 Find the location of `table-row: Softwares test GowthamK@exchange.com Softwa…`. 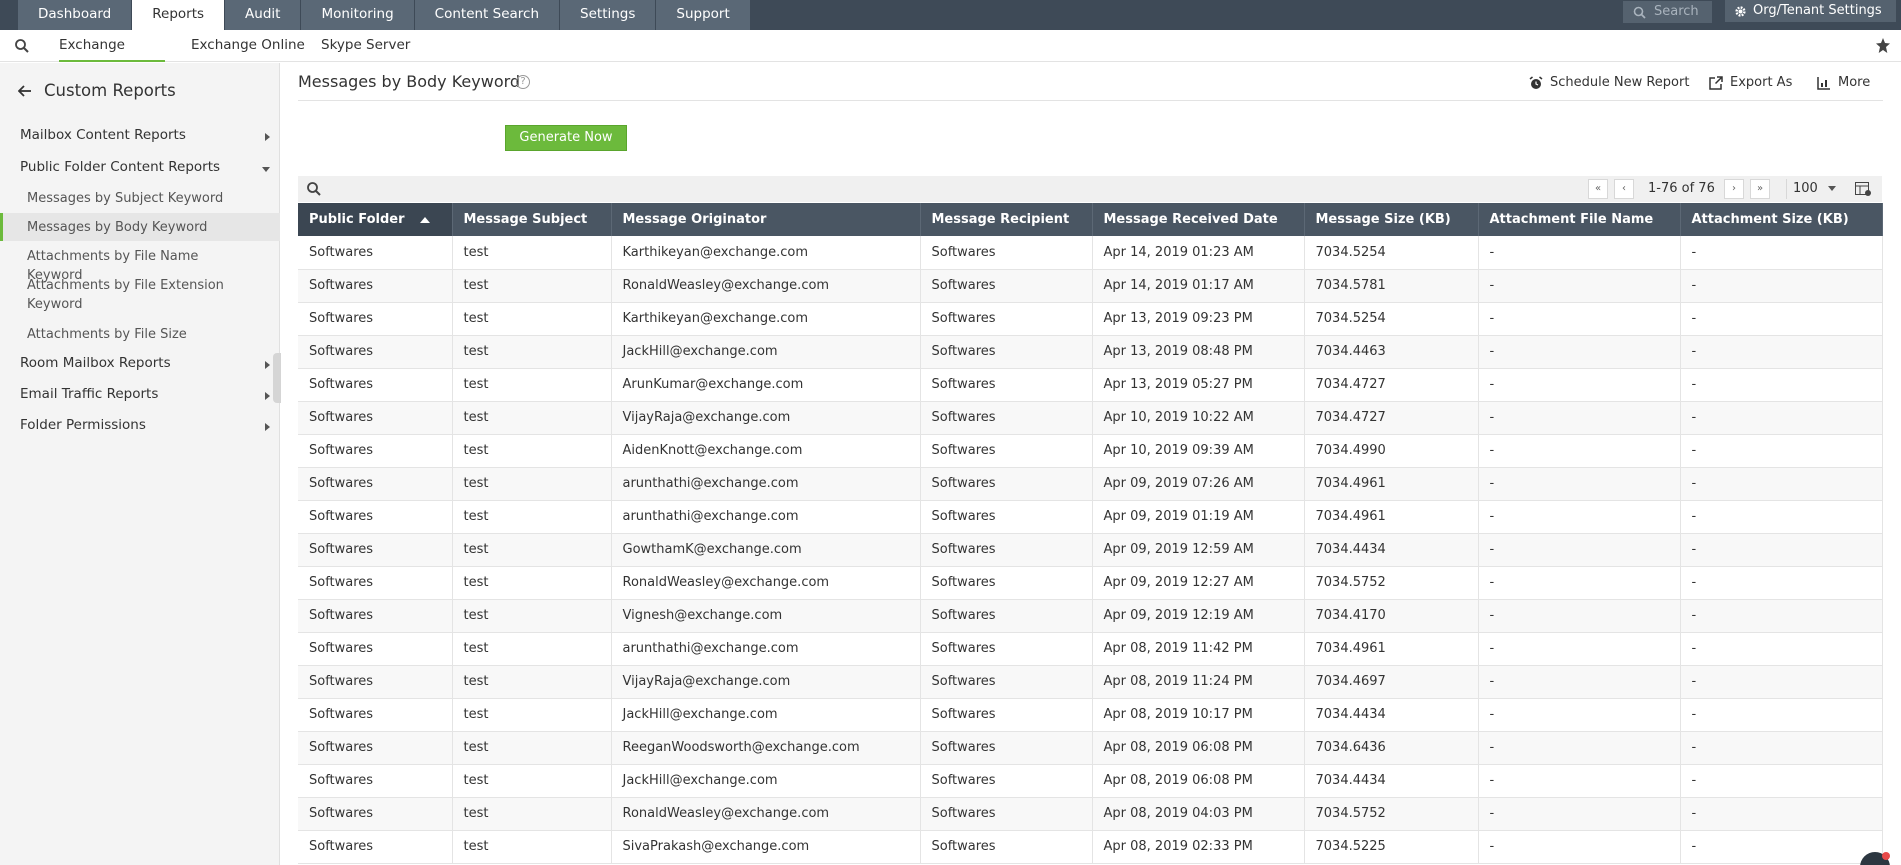

table-row: Softwares test GowthamK@exchange.com Softwa… is located at coordinates (1090, 550).